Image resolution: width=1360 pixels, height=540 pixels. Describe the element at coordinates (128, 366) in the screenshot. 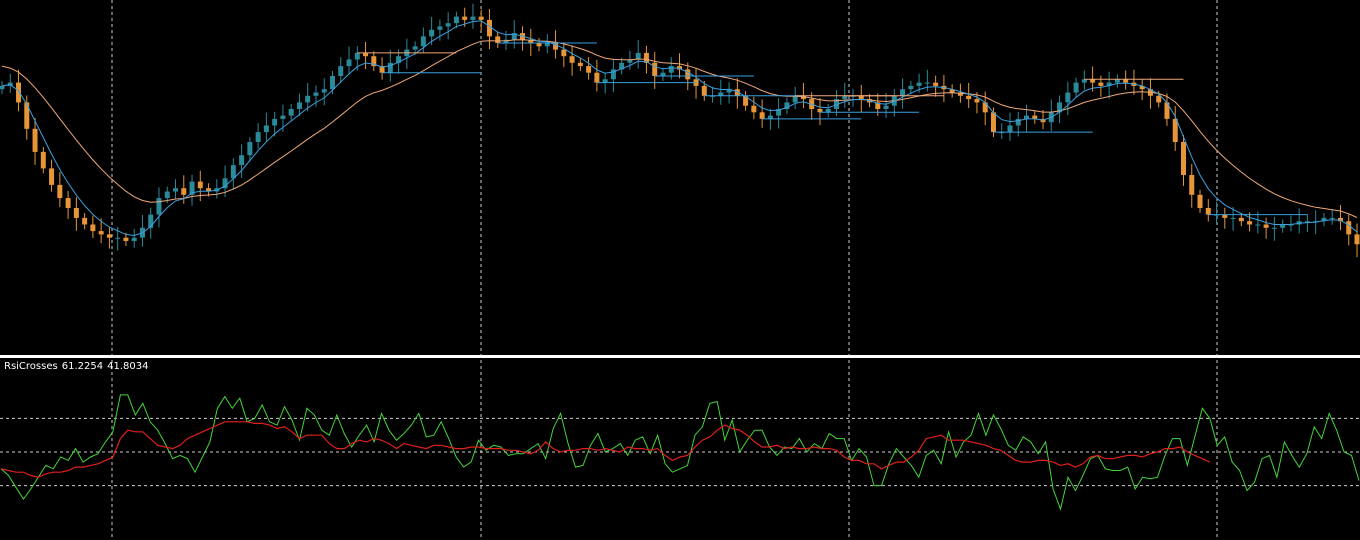

I see `indicator-value-2: 41.8034` at that location.